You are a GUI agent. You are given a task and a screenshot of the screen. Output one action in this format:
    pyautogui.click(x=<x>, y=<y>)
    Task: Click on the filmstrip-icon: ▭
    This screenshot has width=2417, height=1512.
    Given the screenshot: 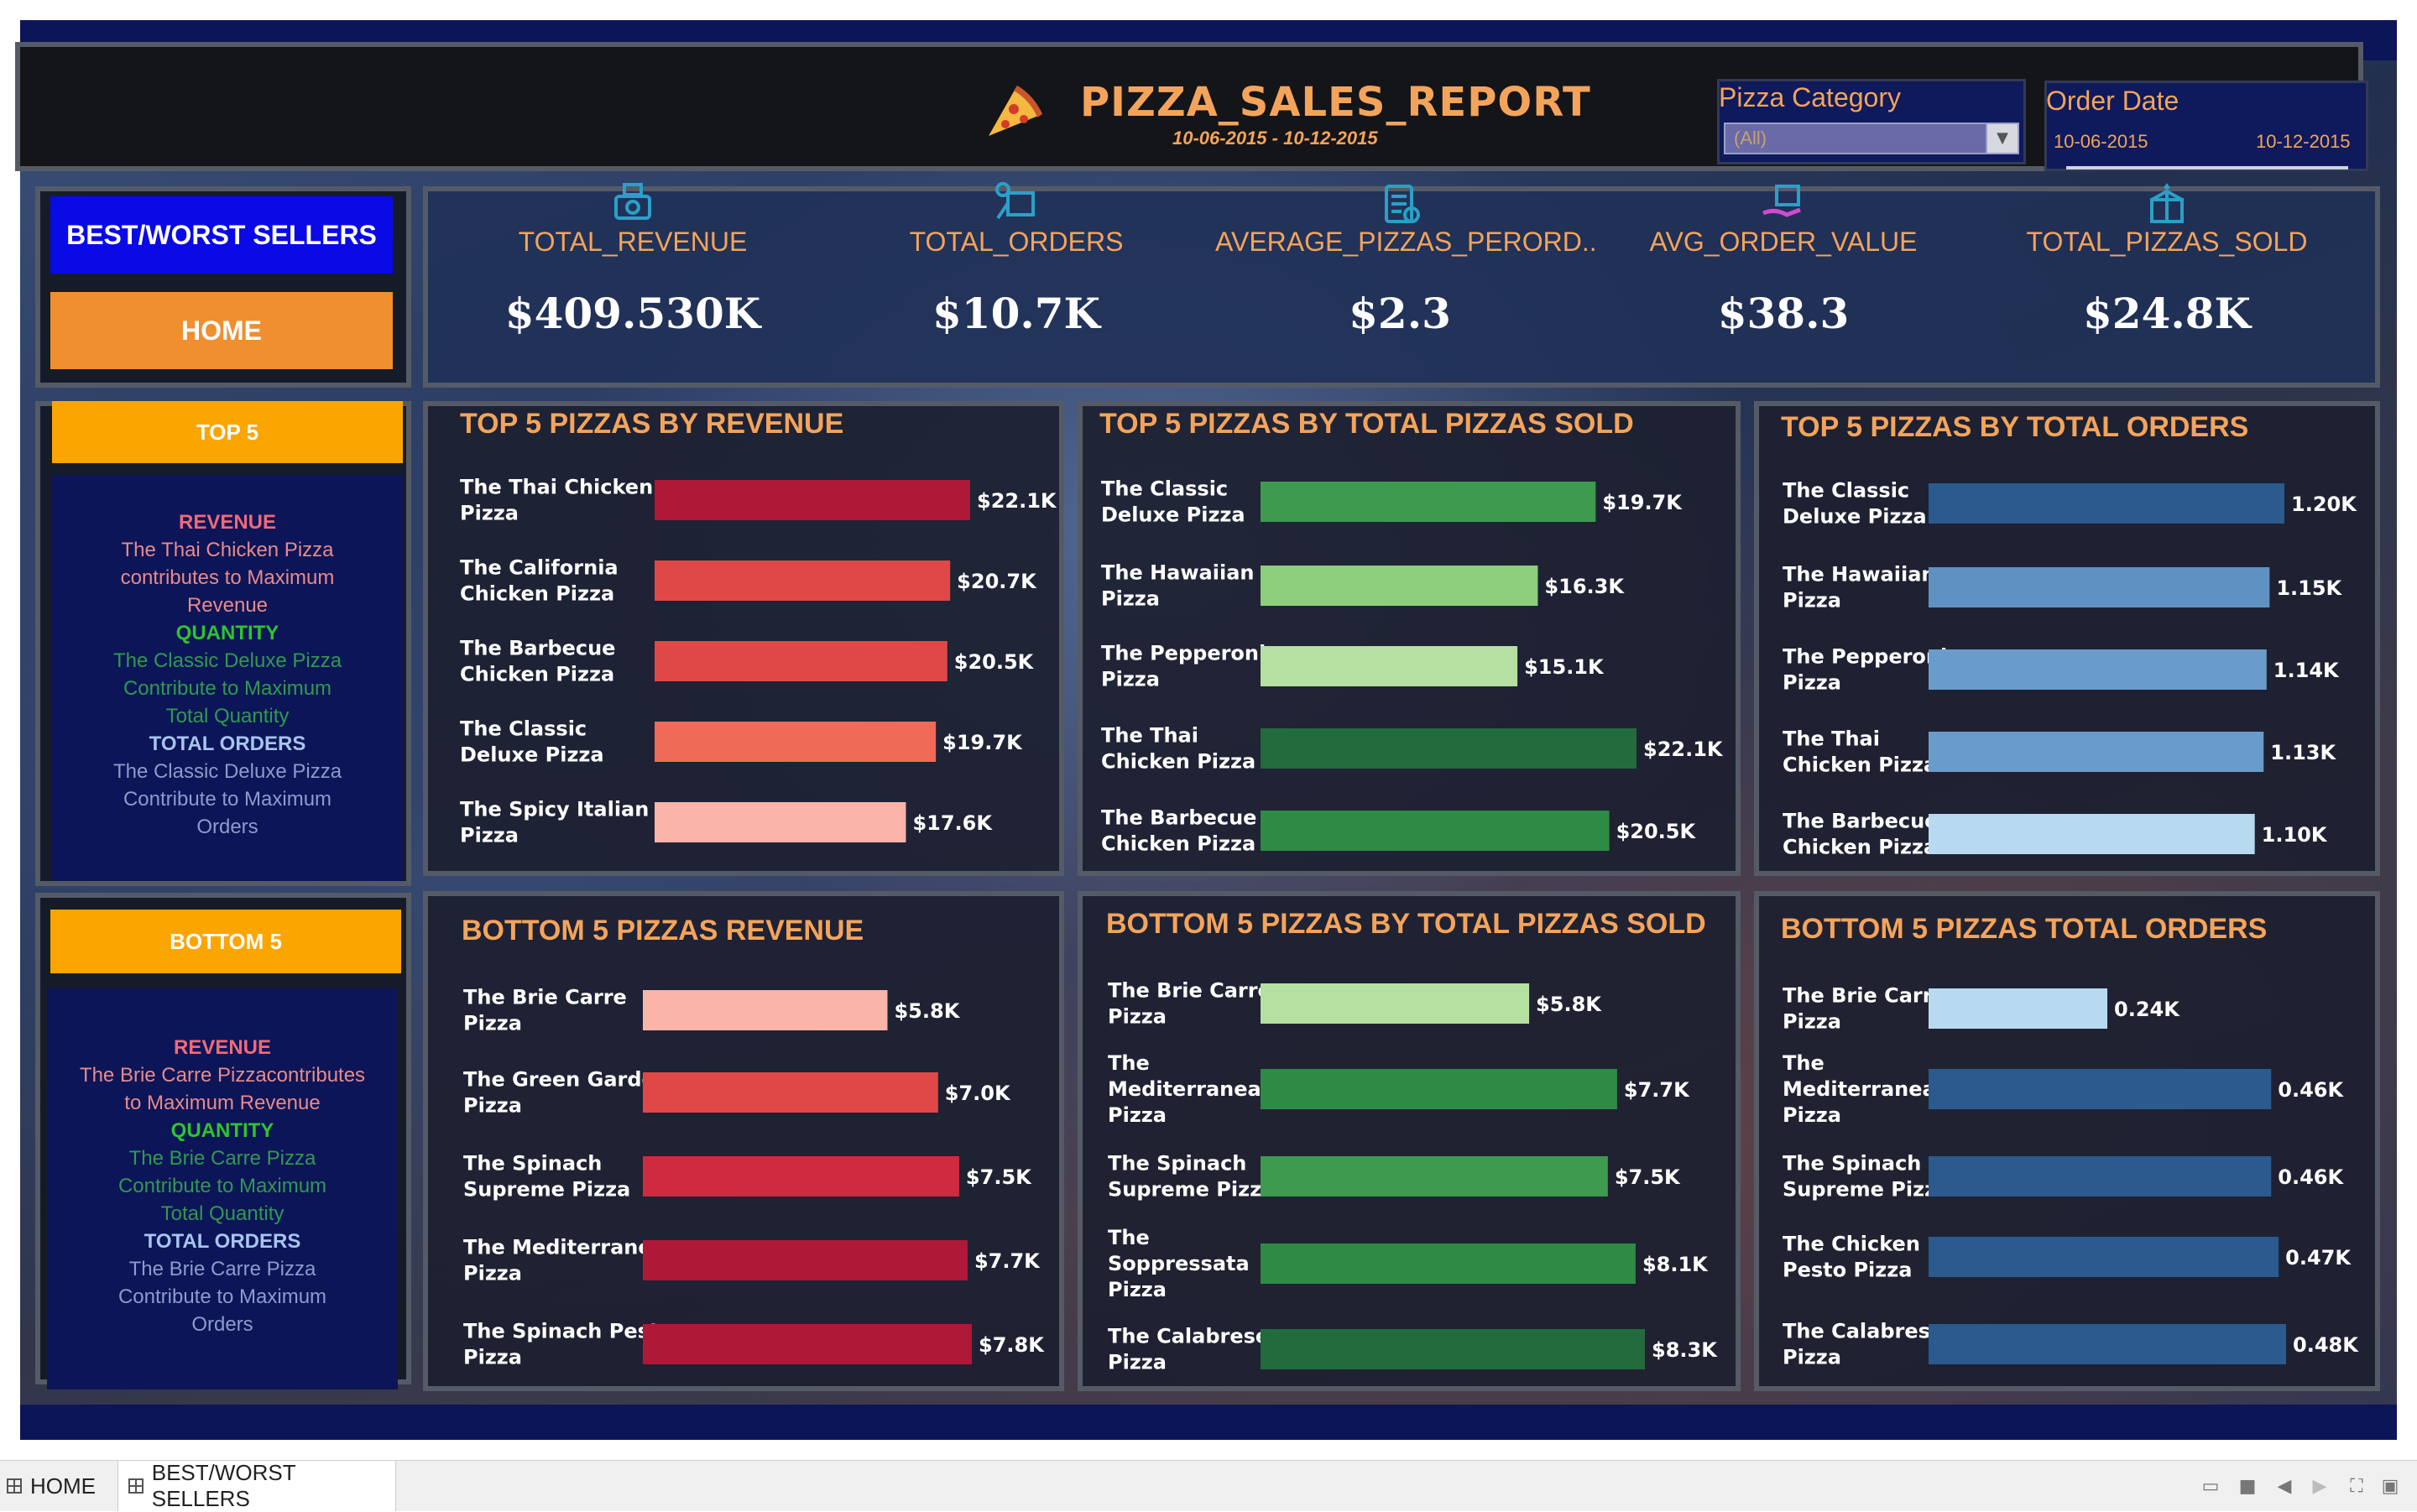 What is the action you would take?
    pyautogui.click(x=2210, y=1487)
    